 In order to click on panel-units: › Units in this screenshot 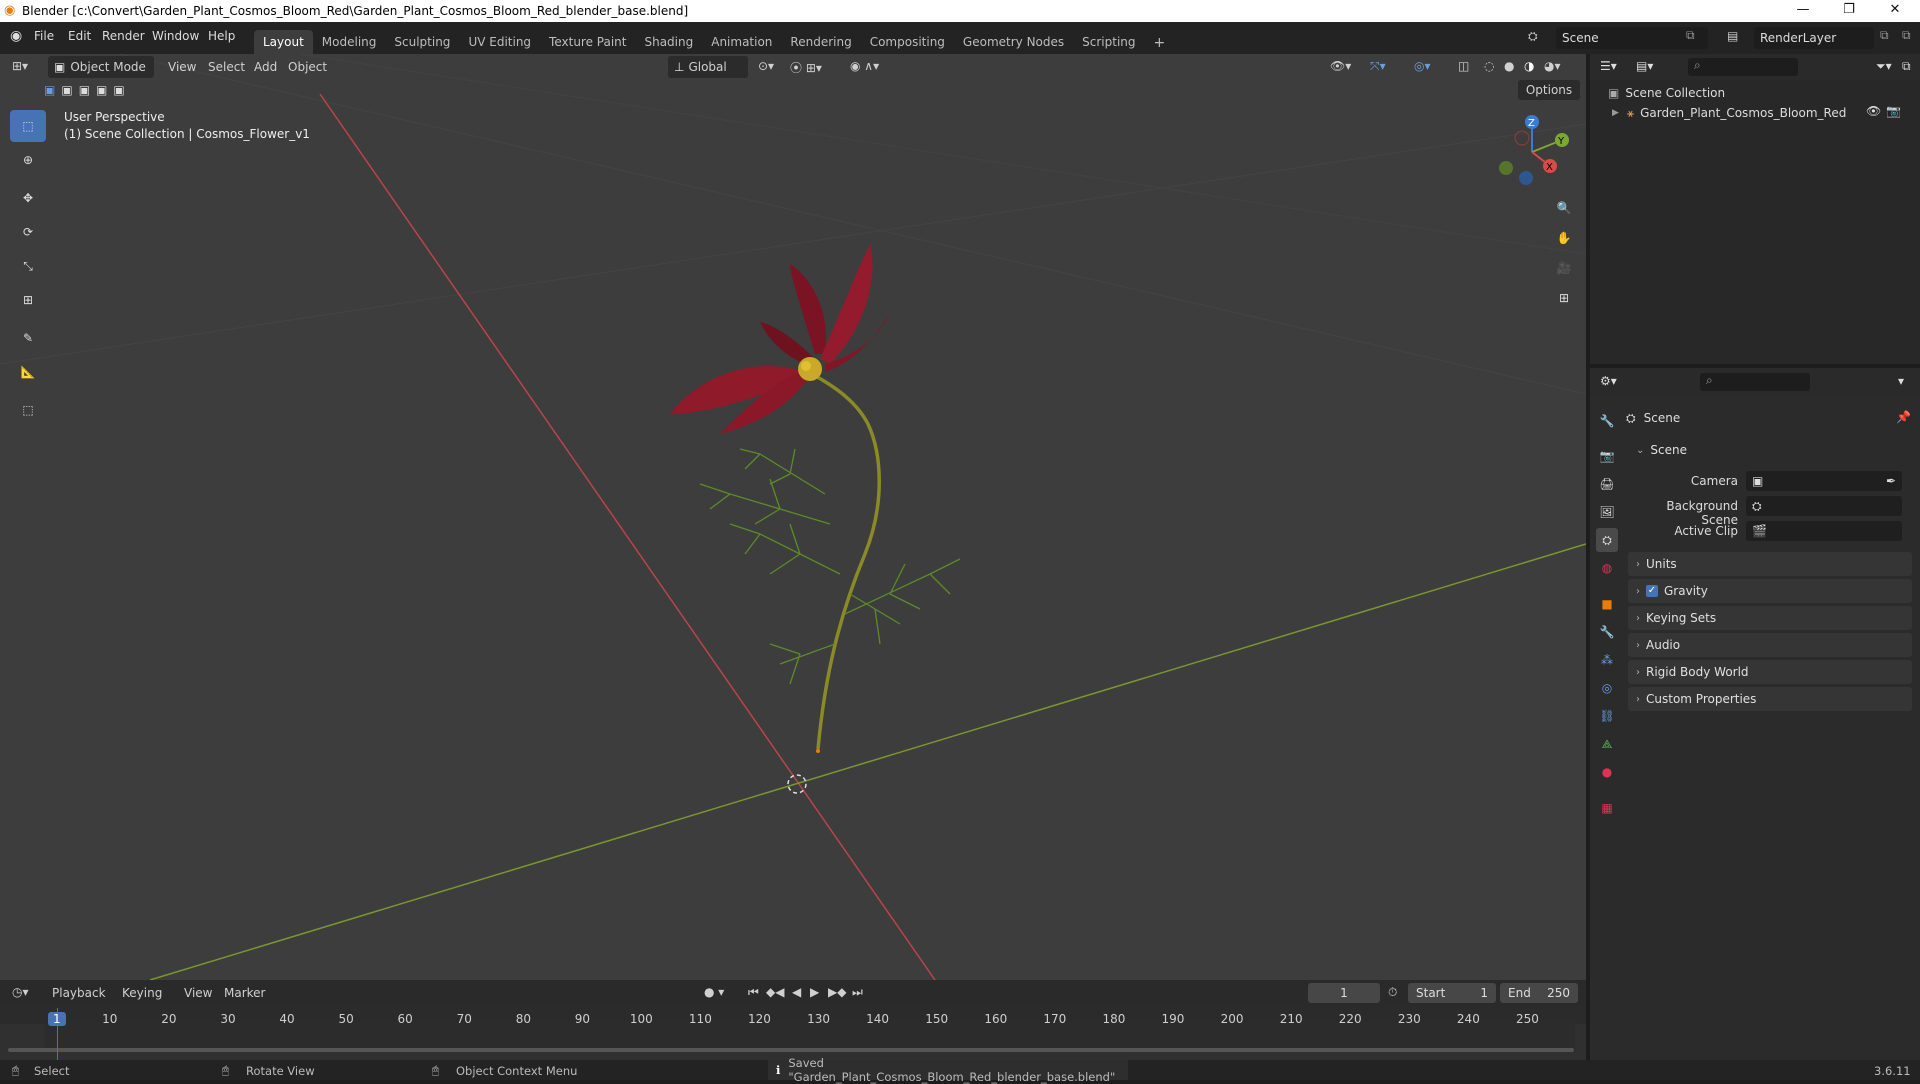, I will do `click(1770, 564)`.